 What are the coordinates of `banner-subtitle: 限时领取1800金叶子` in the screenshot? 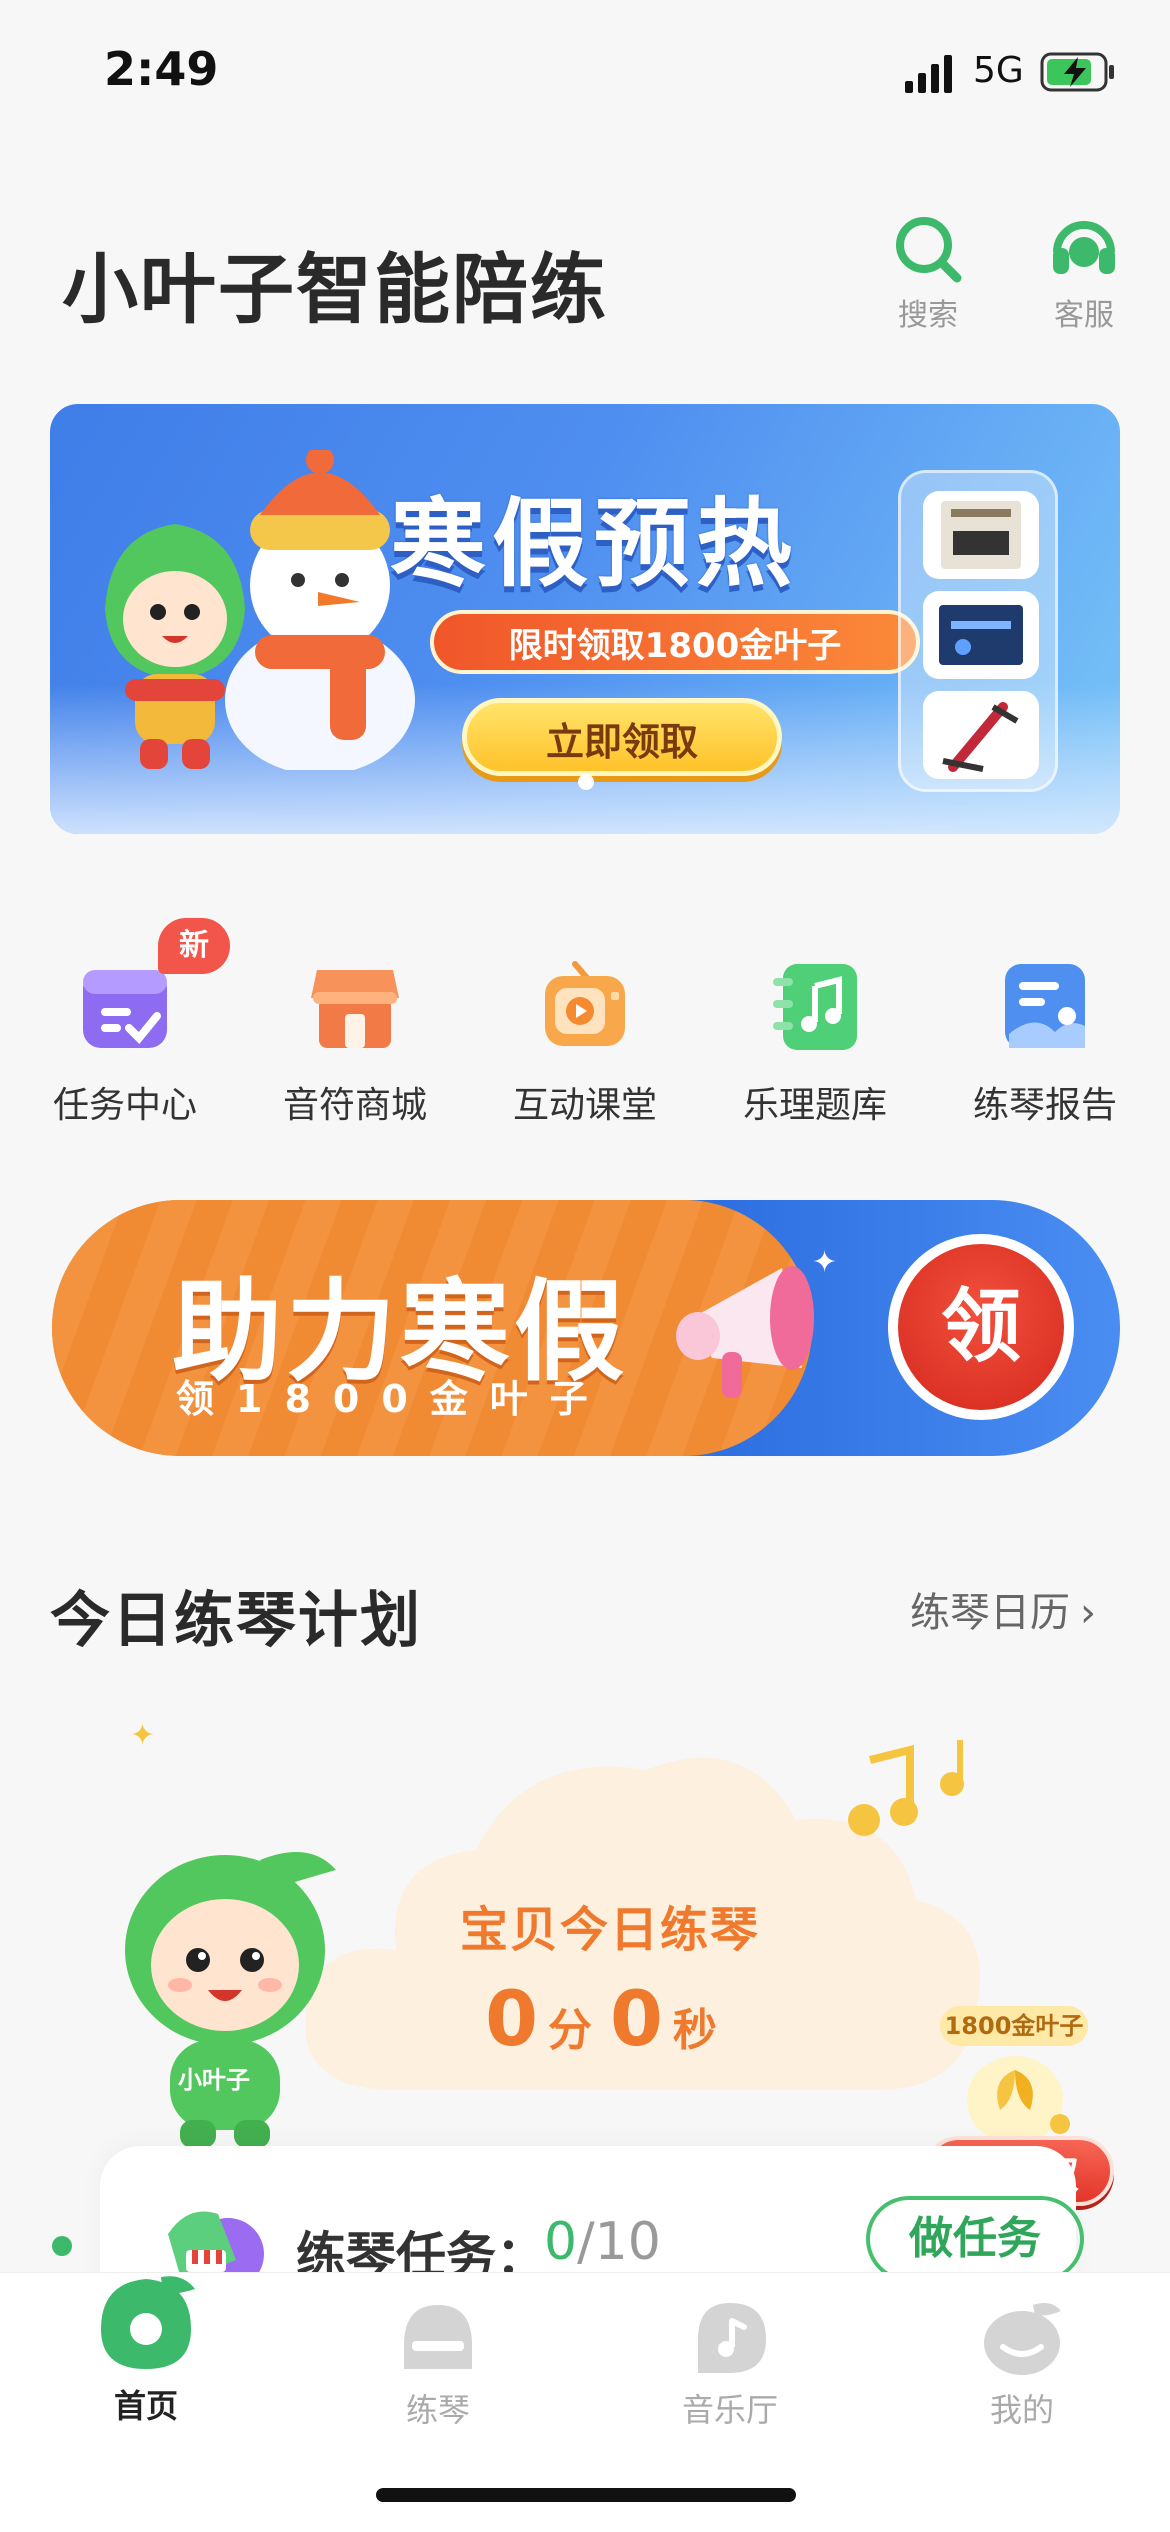 It's located at (675, 642).